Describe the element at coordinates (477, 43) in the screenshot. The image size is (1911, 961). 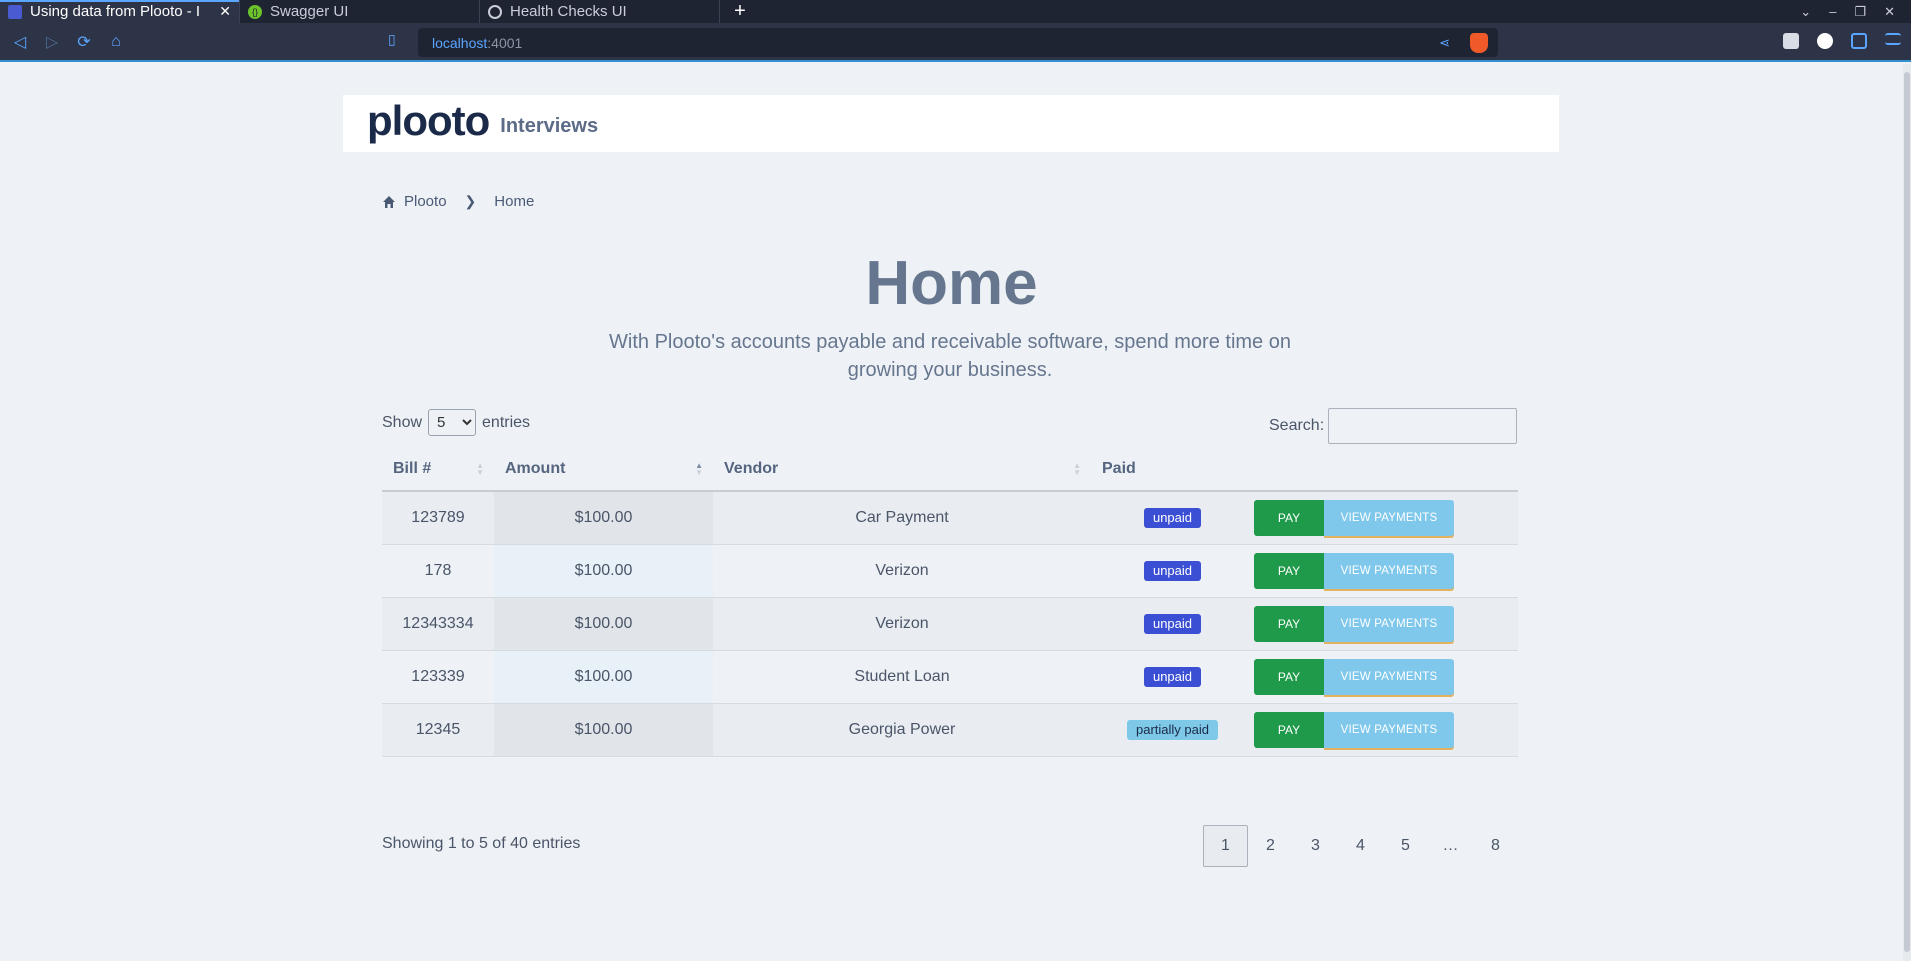
I see `url-text: localhost:4001` at that location.